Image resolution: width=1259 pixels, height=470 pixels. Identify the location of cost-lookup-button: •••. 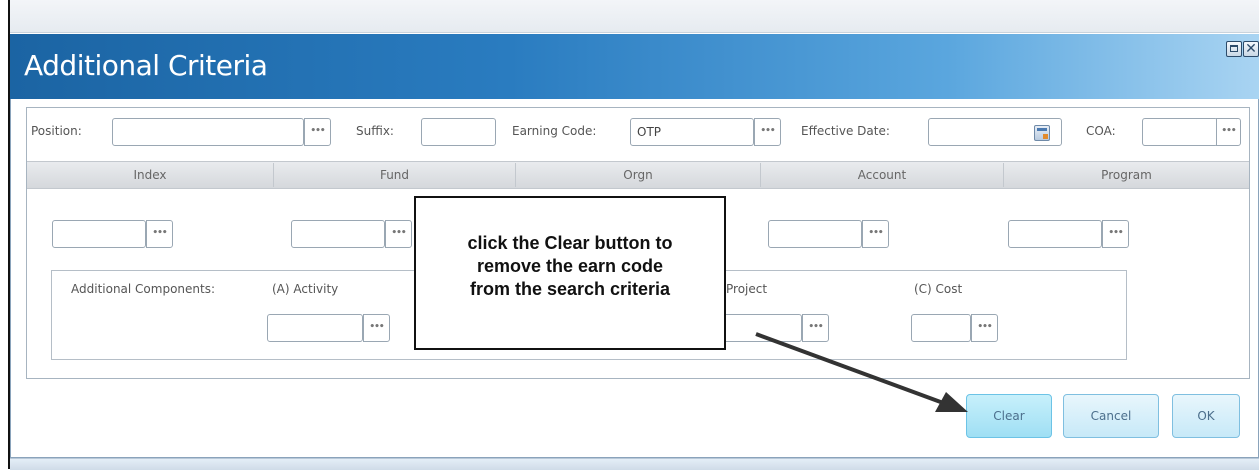
(984, 328).